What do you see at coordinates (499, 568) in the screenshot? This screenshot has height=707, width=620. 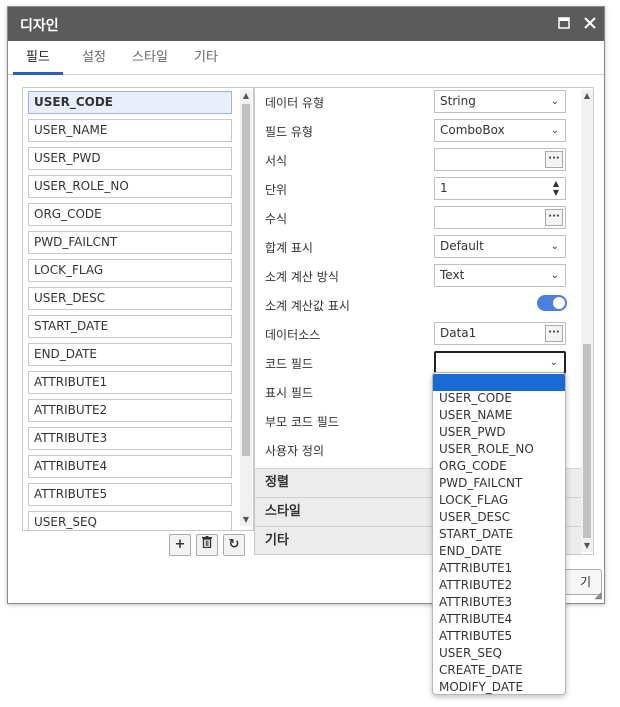 I see `dropdown-option: ATTRIBUTE1` at bounding box center [499, 568].